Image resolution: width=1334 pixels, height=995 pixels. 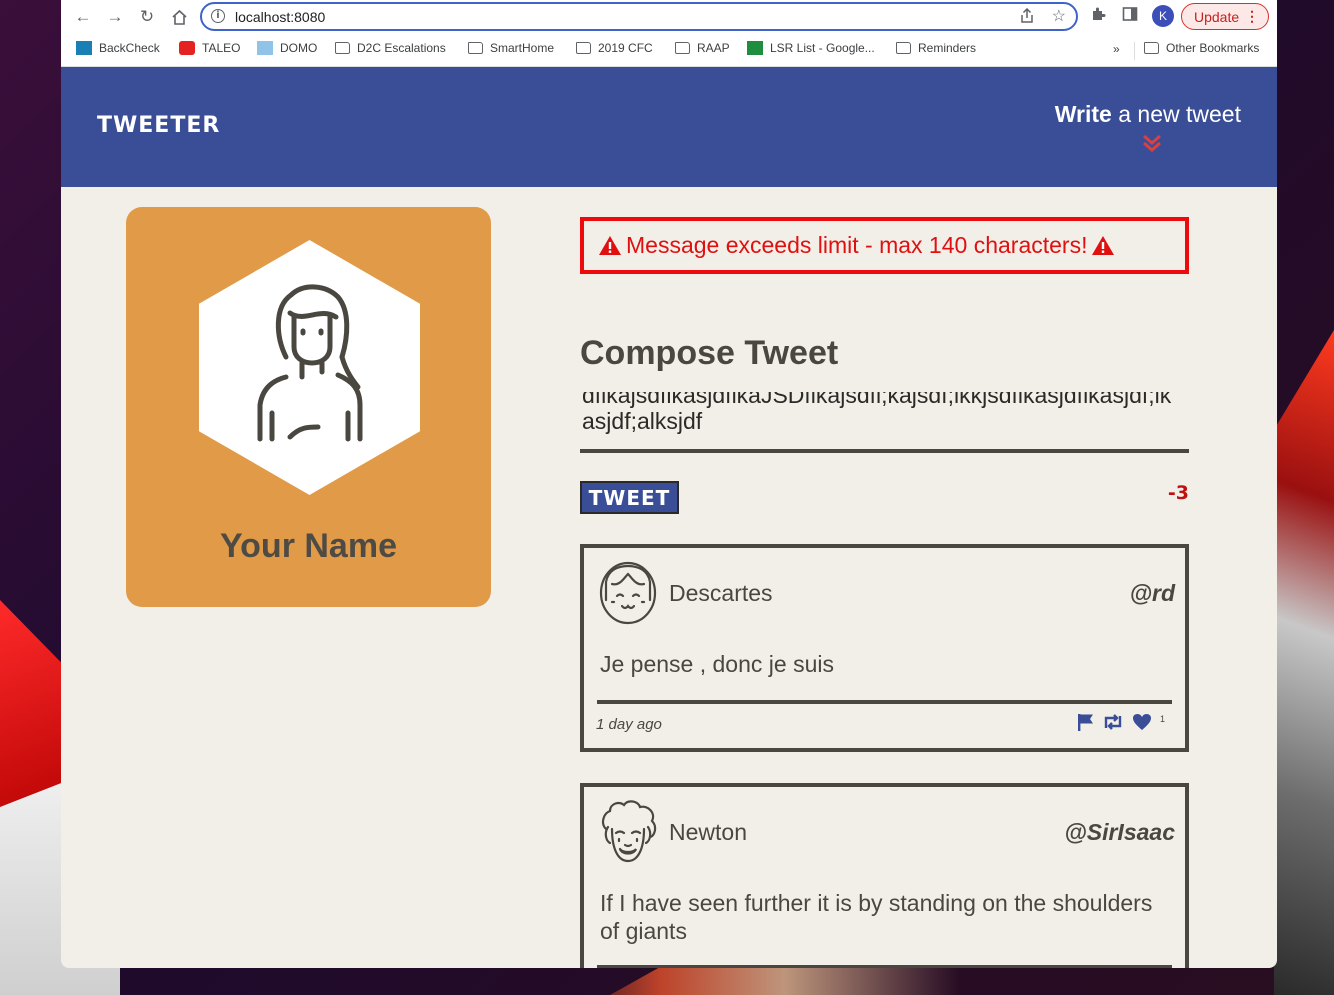 I want to click on more-bookmarks-chevron-icon: », so click(x=1116, y=49).